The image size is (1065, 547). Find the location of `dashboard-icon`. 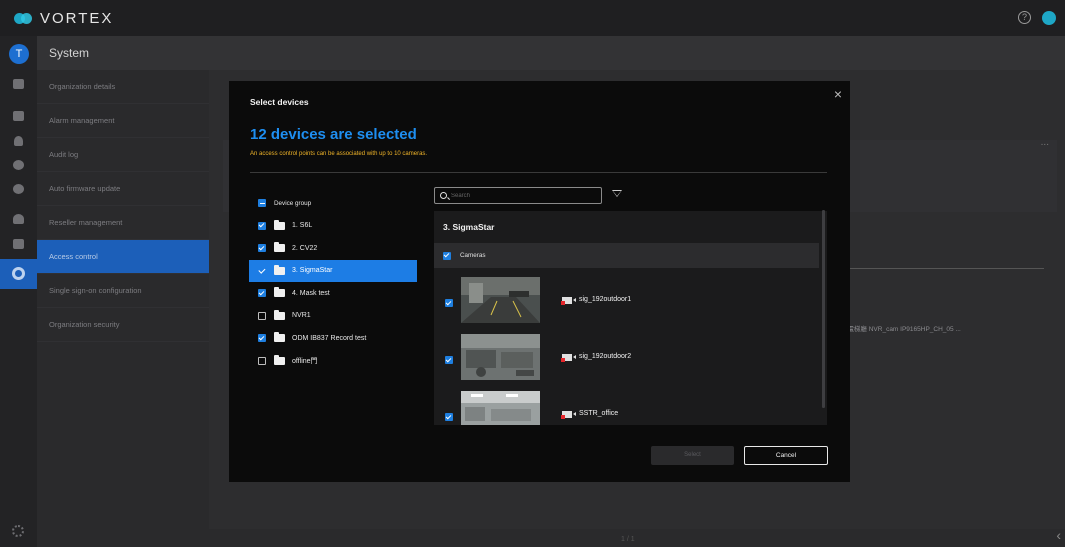

dashboard-icon is located at coordinates (18, 84).